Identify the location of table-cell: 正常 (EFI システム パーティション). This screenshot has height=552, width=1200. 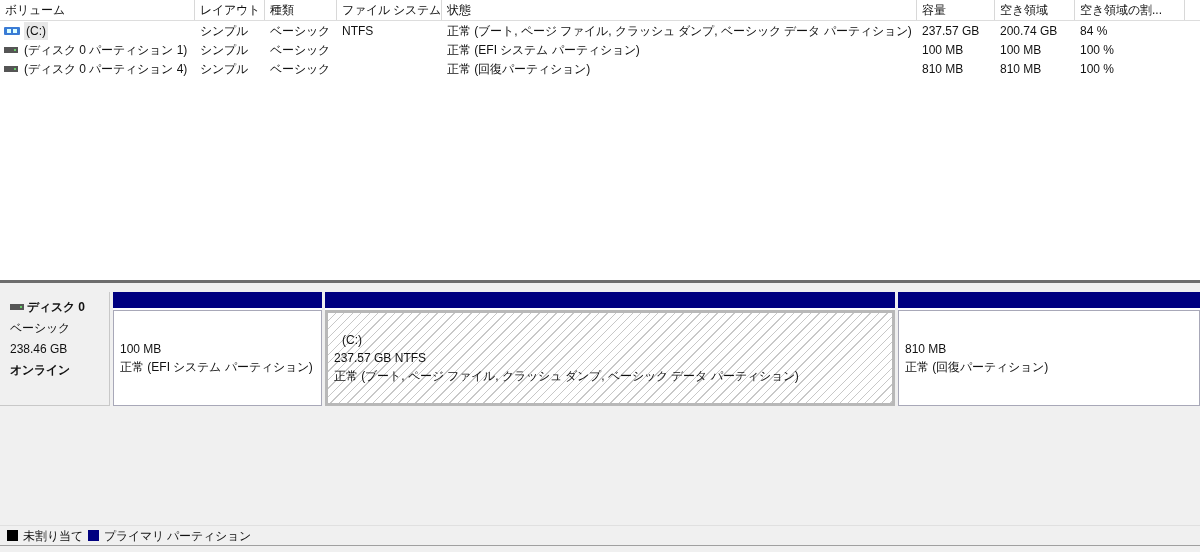
(543, 49).